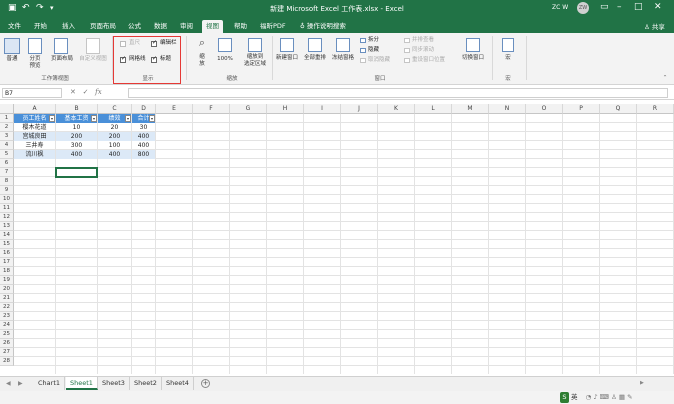  What do you see at coordinates (144, 109) in the screenshot?
I see `column-header-d: D` at bounding box center [144, 109].